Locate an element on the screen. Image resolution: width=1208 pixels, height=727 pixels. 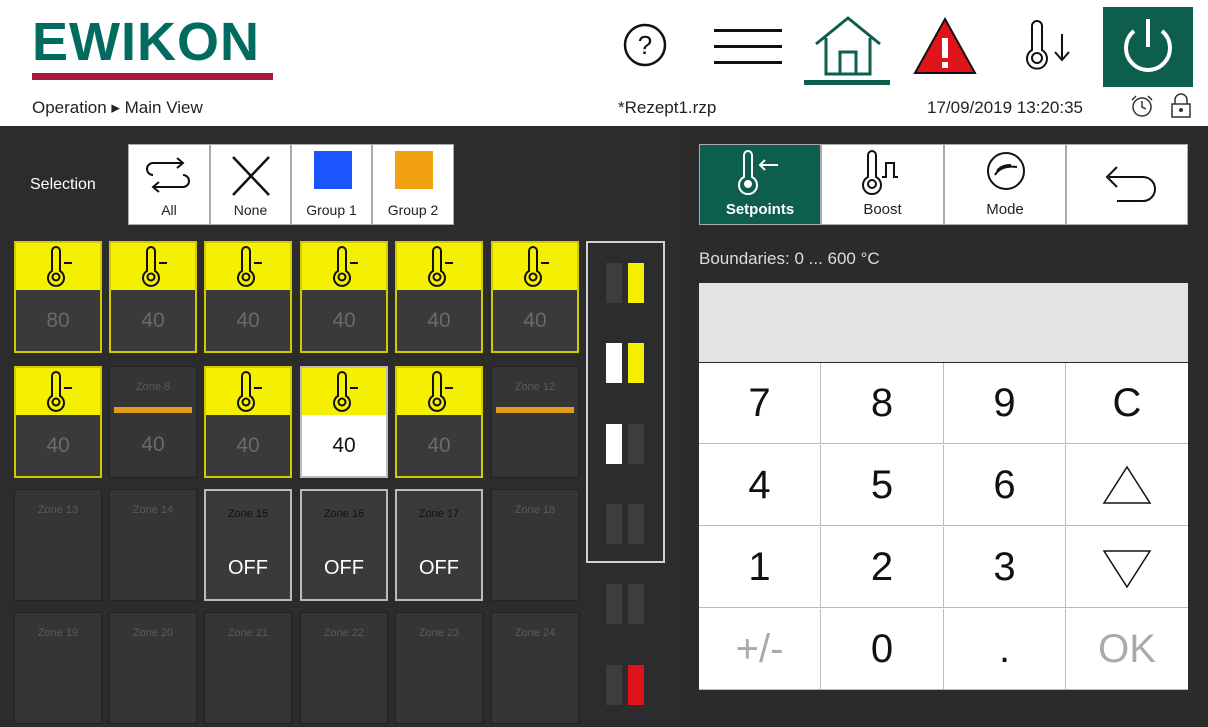
up-key is located at coordinates (1127, 485).